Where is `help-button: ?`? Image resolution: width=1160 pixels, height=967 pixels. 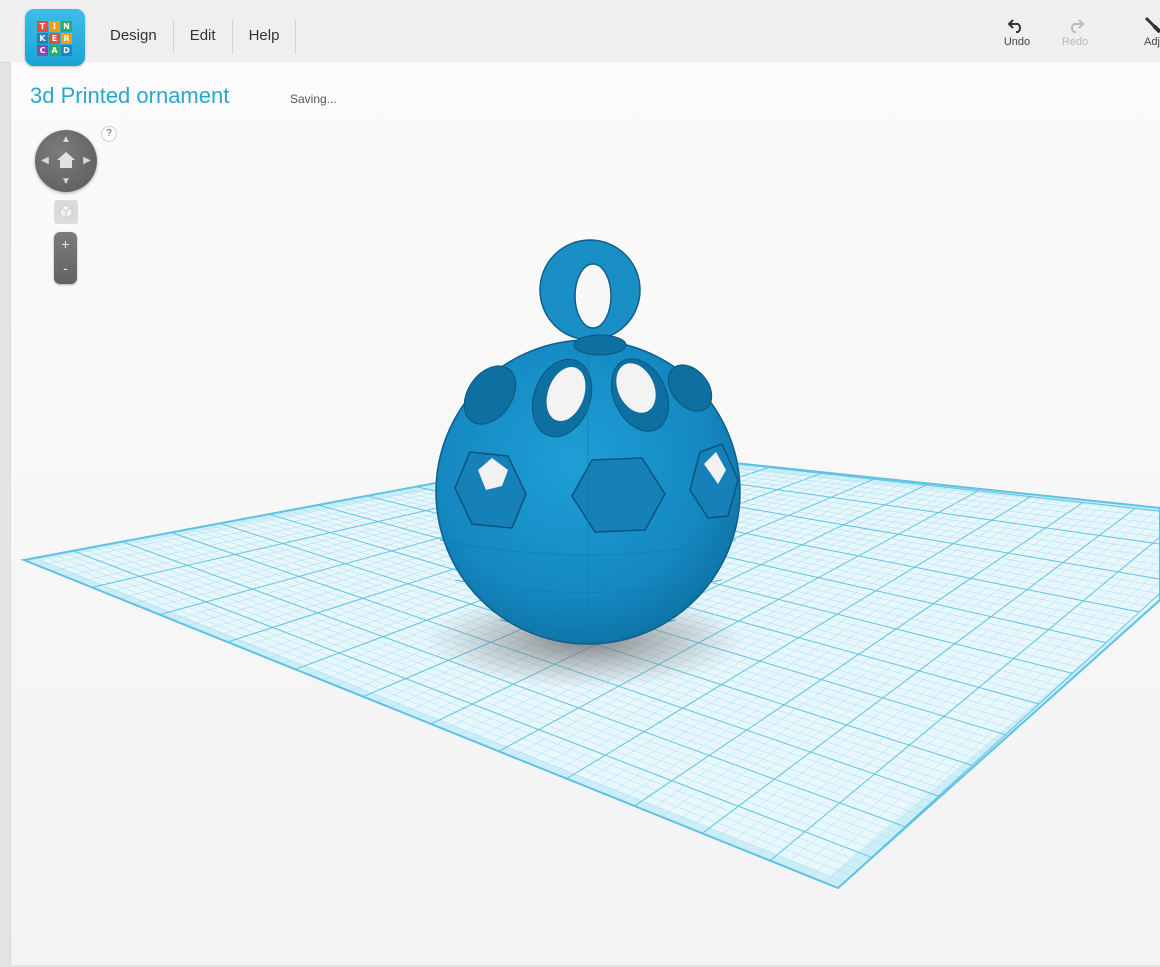
help-button: ? is located at coordinates (109, 134).